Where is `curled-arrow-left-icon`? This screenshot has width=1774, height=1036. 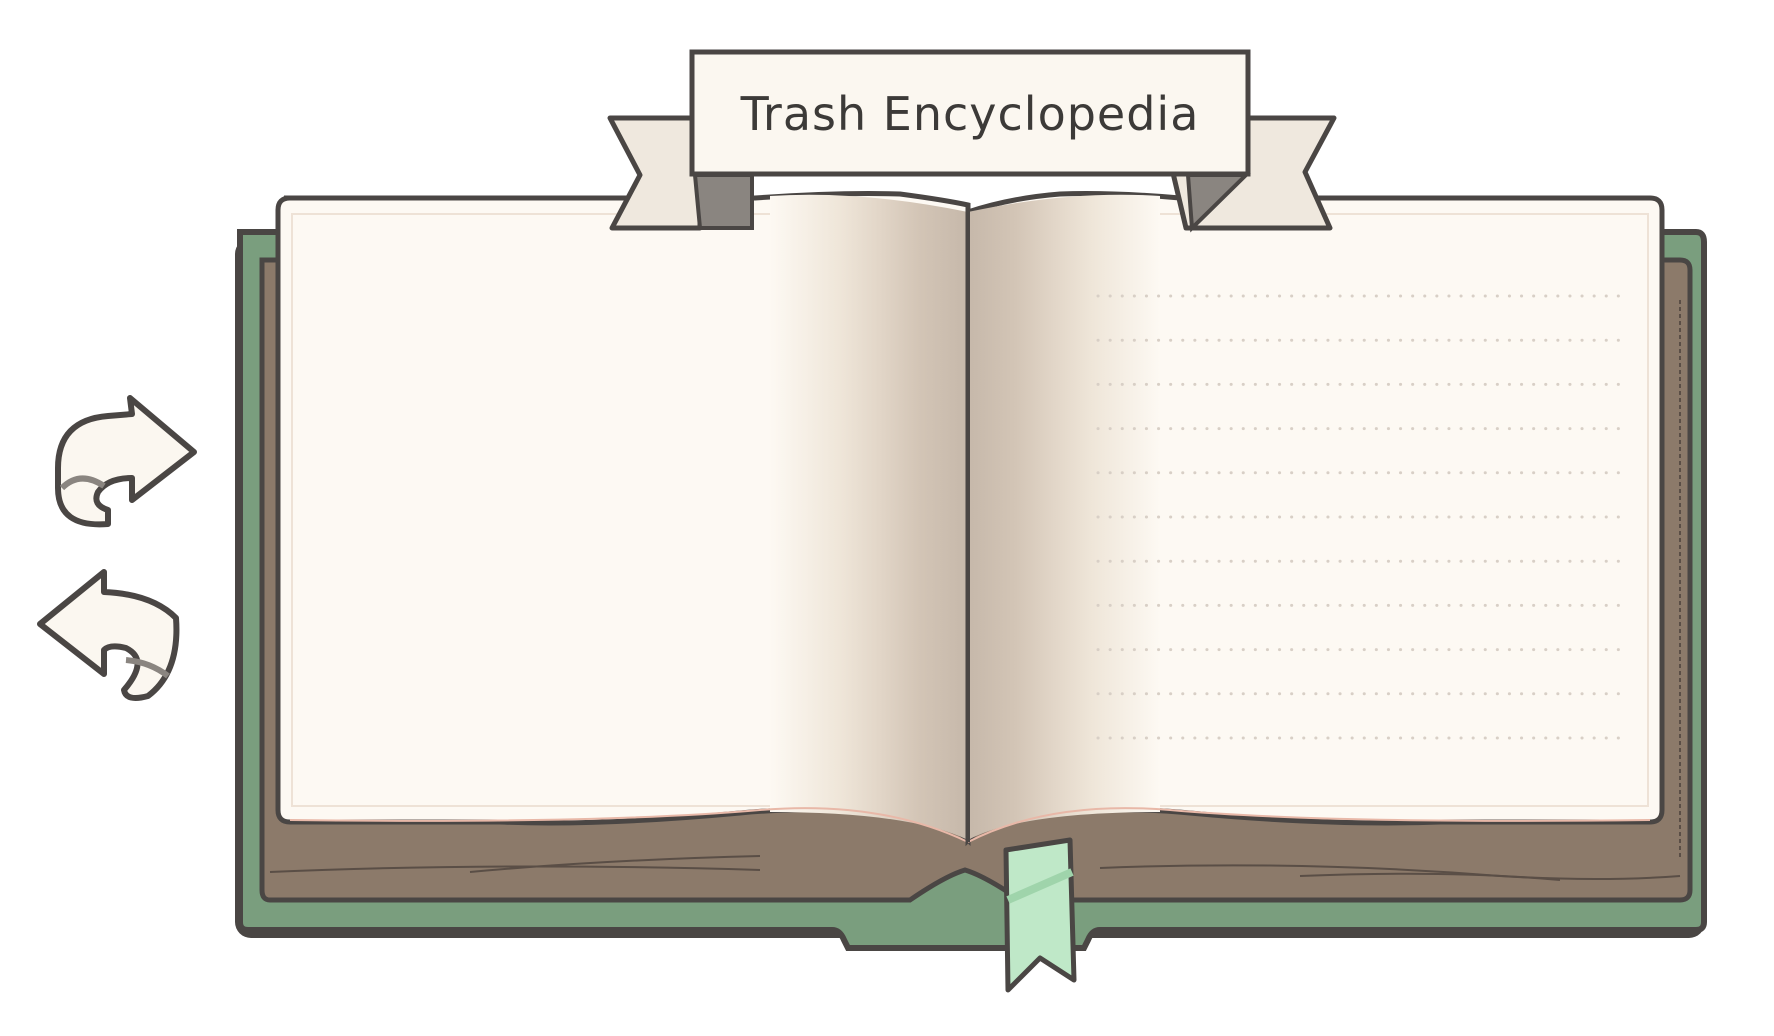
curled-arrow-left-icon is located at coordinates (108, 635).